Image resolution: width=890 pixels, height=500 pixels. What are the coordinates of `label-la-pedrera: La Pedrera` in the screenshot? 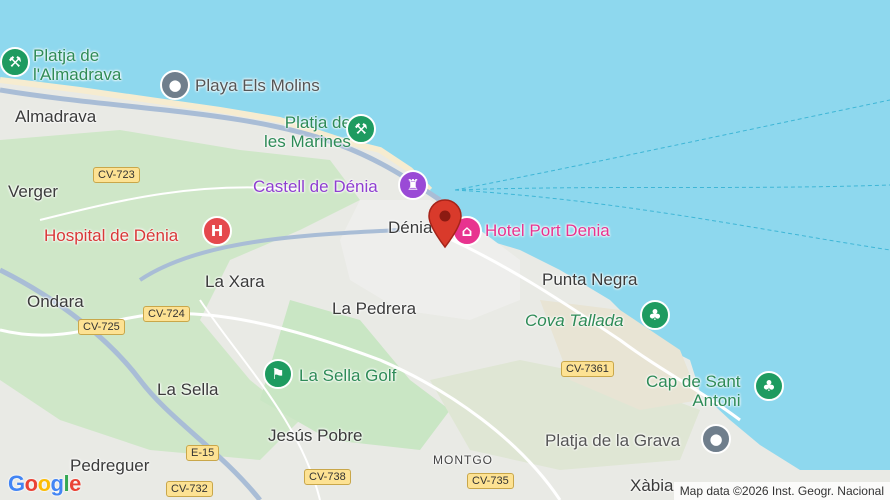 It's located at (374, 308).